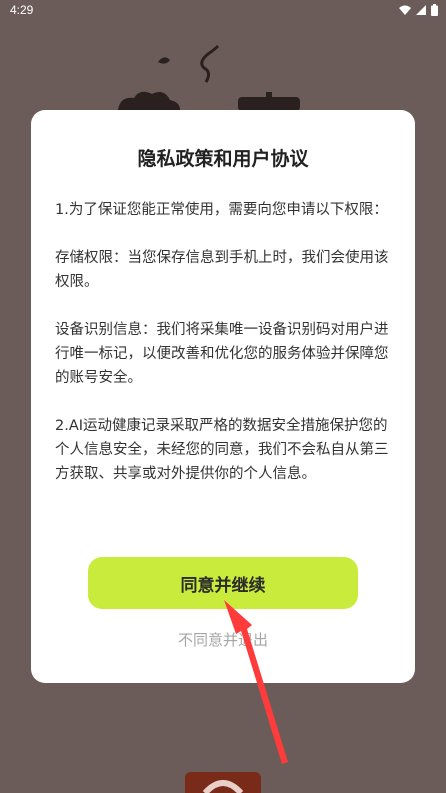 The width and height of the screenshot is (446, 793). What do you see at coordinates (22, 10) in the screenshot?
I see `status-time: 4:29` at bounding box center [22, 10].